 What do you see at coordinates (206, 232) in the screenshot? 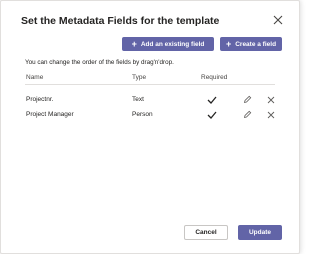
I see `cancel-button: Cancel` at bounding box center [206, 232].